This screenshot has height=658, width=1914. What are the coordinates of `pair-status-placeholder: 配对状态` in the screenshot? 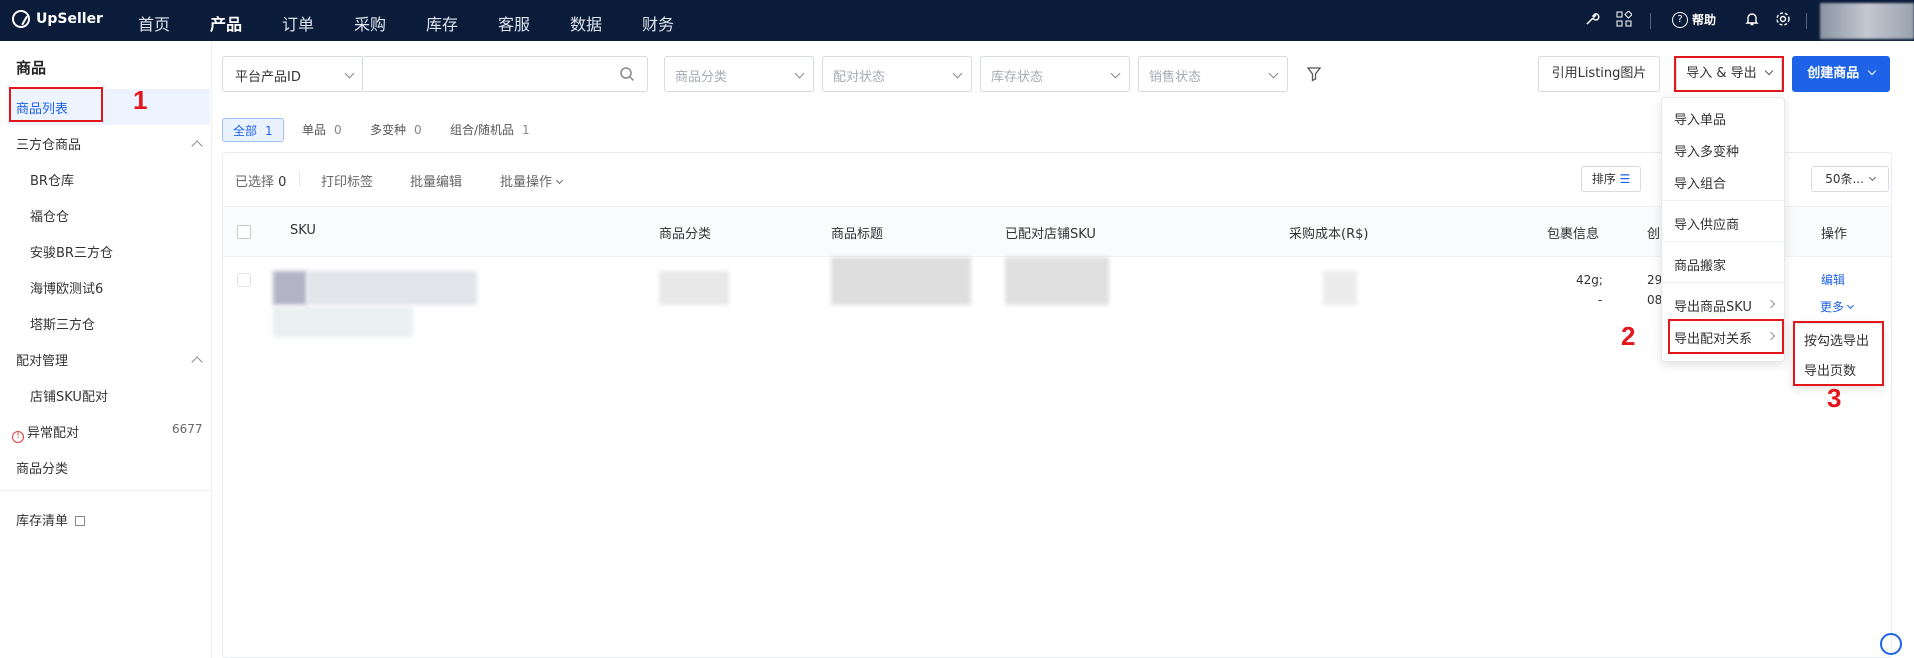 It's located at (859, 77).